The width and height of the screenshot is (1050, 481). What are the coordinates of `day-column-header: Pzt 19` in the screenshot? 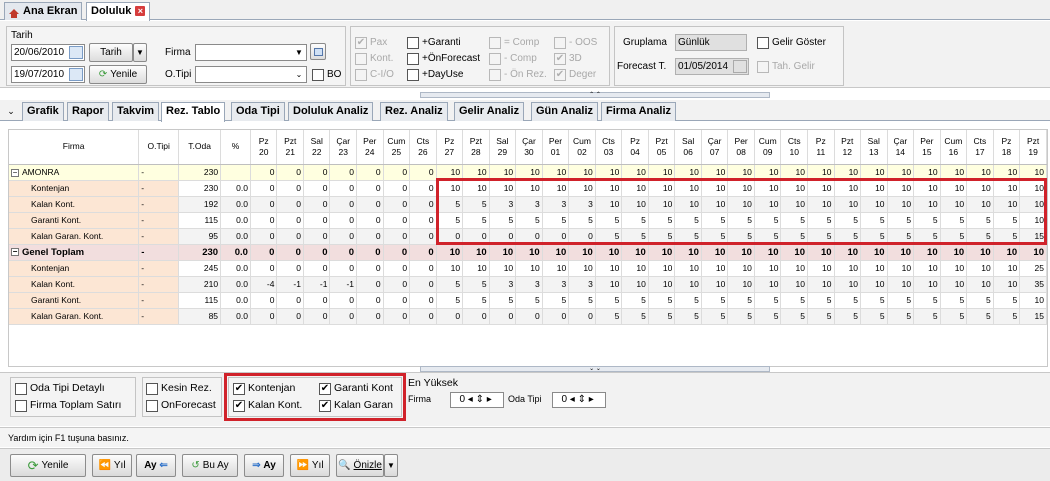 It's located at (1033, 147).